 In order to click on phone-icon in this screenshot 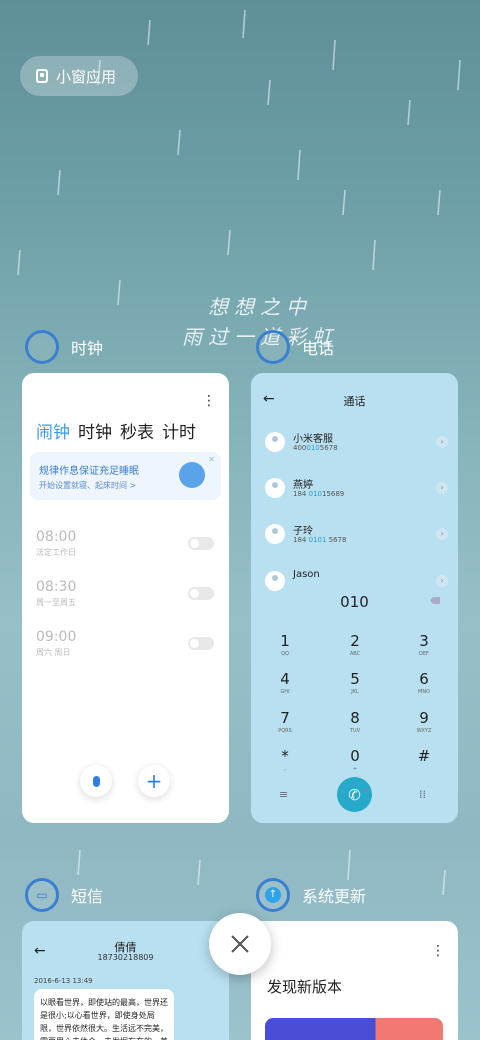, I will do `click(273, 347)`.